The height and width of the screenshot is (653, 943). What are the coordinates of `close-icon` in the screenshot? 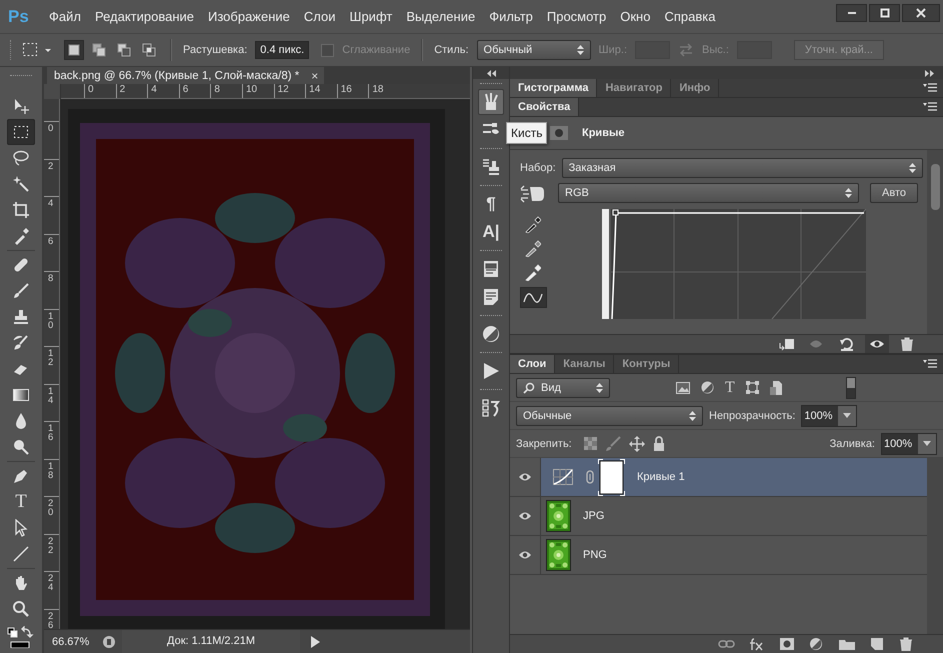 It's located at (921, 13).